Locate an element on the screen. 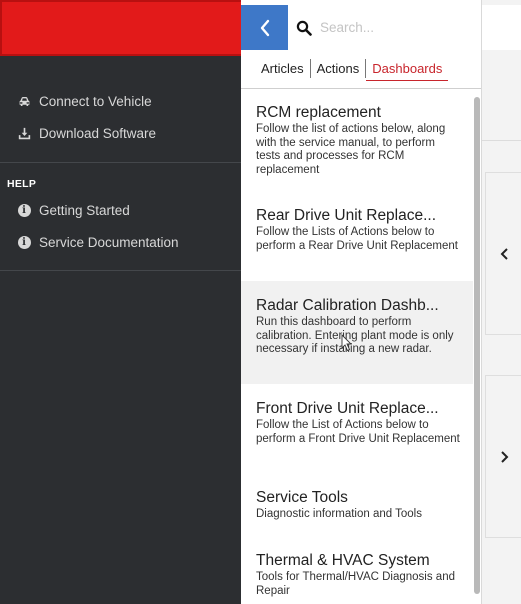 The width and height of the screenshot is (521, 604). tab-dashboards: Dashboards is located at coordinates (407, 69).